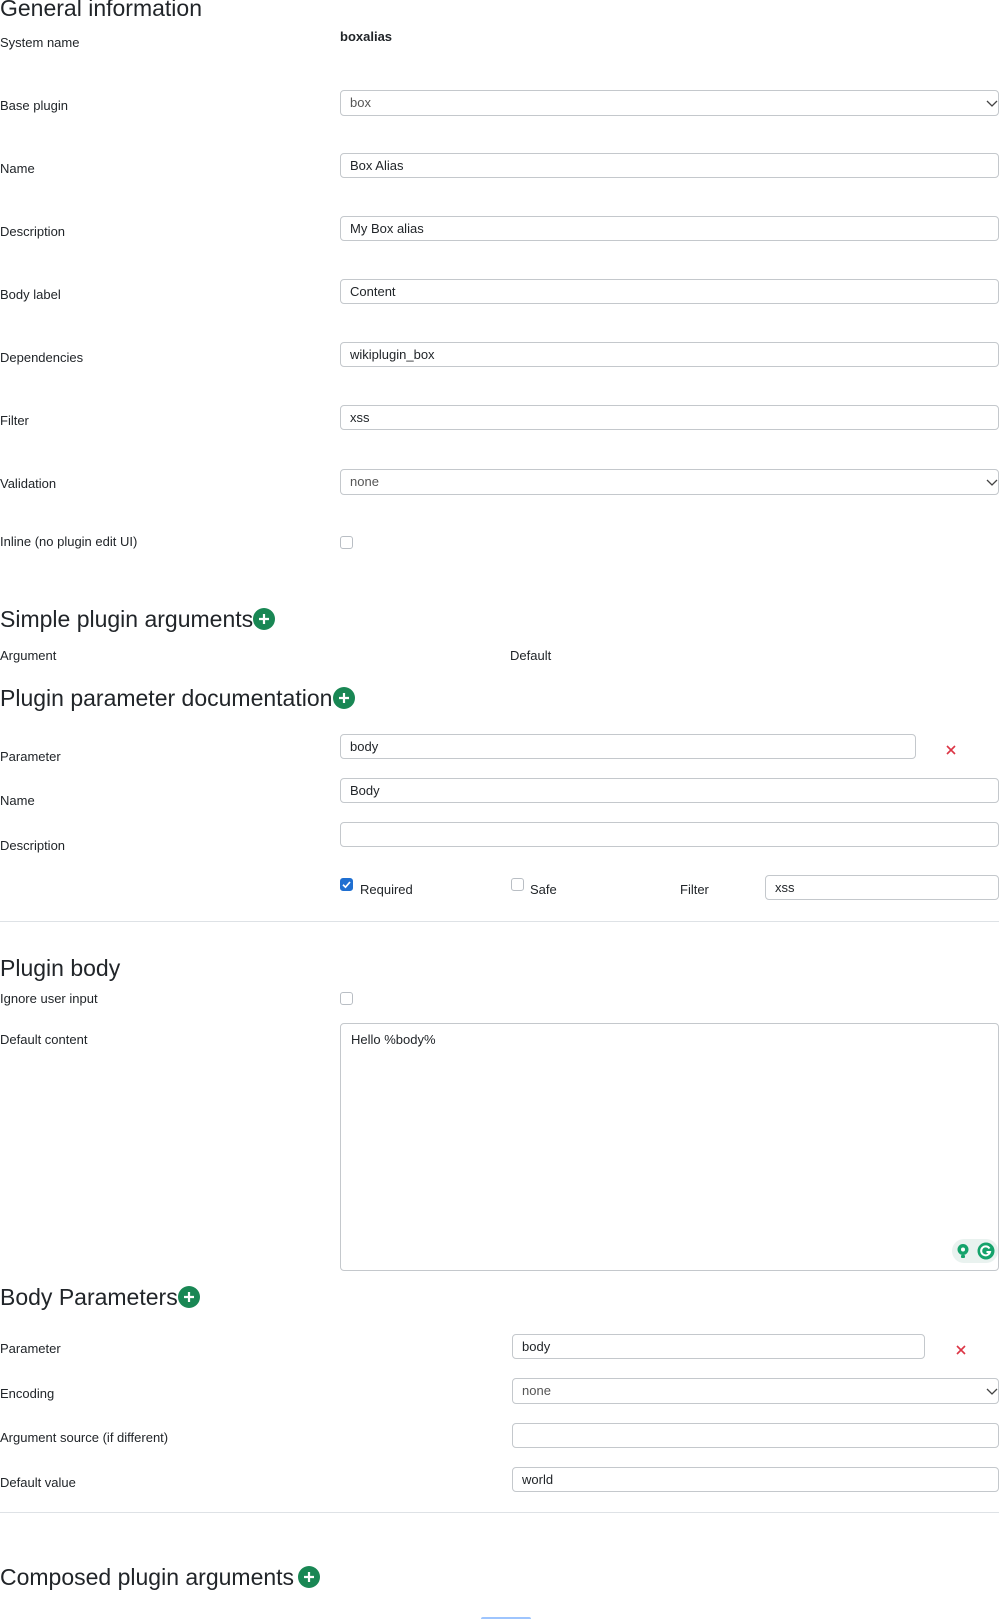  What do you see at coordinates (963, 1251) in the screenshot?
I see `lightbulb-icon` at bounding box center [963, 1251].